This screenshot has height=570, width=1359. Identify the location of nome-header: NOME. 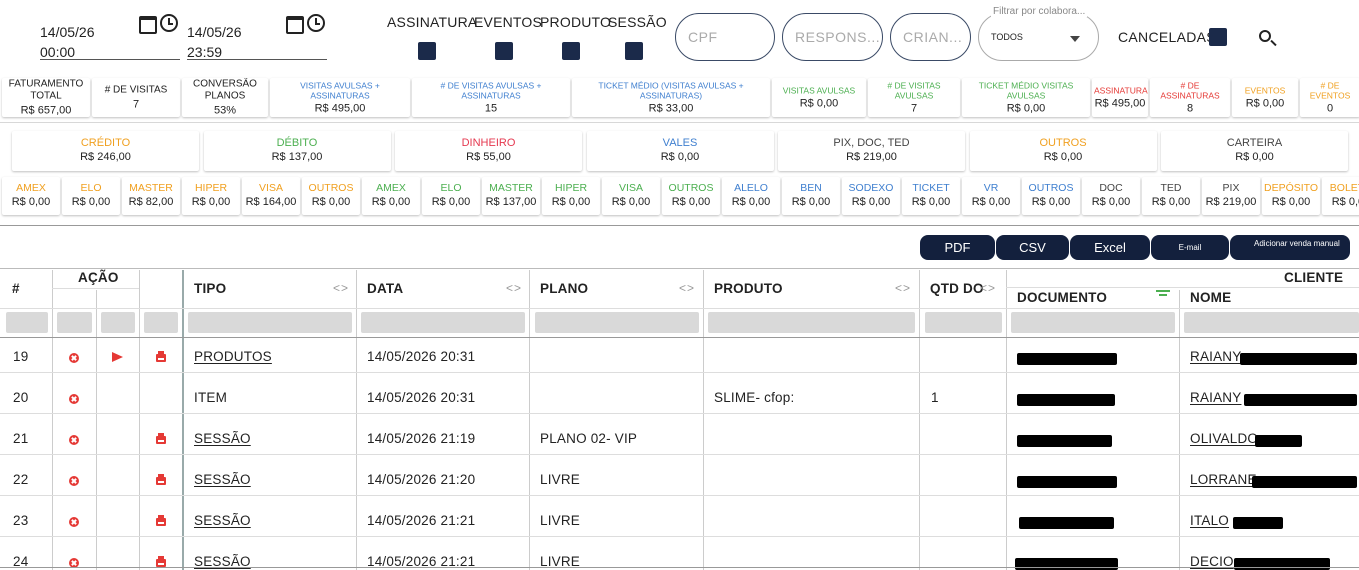
(1210, 297).